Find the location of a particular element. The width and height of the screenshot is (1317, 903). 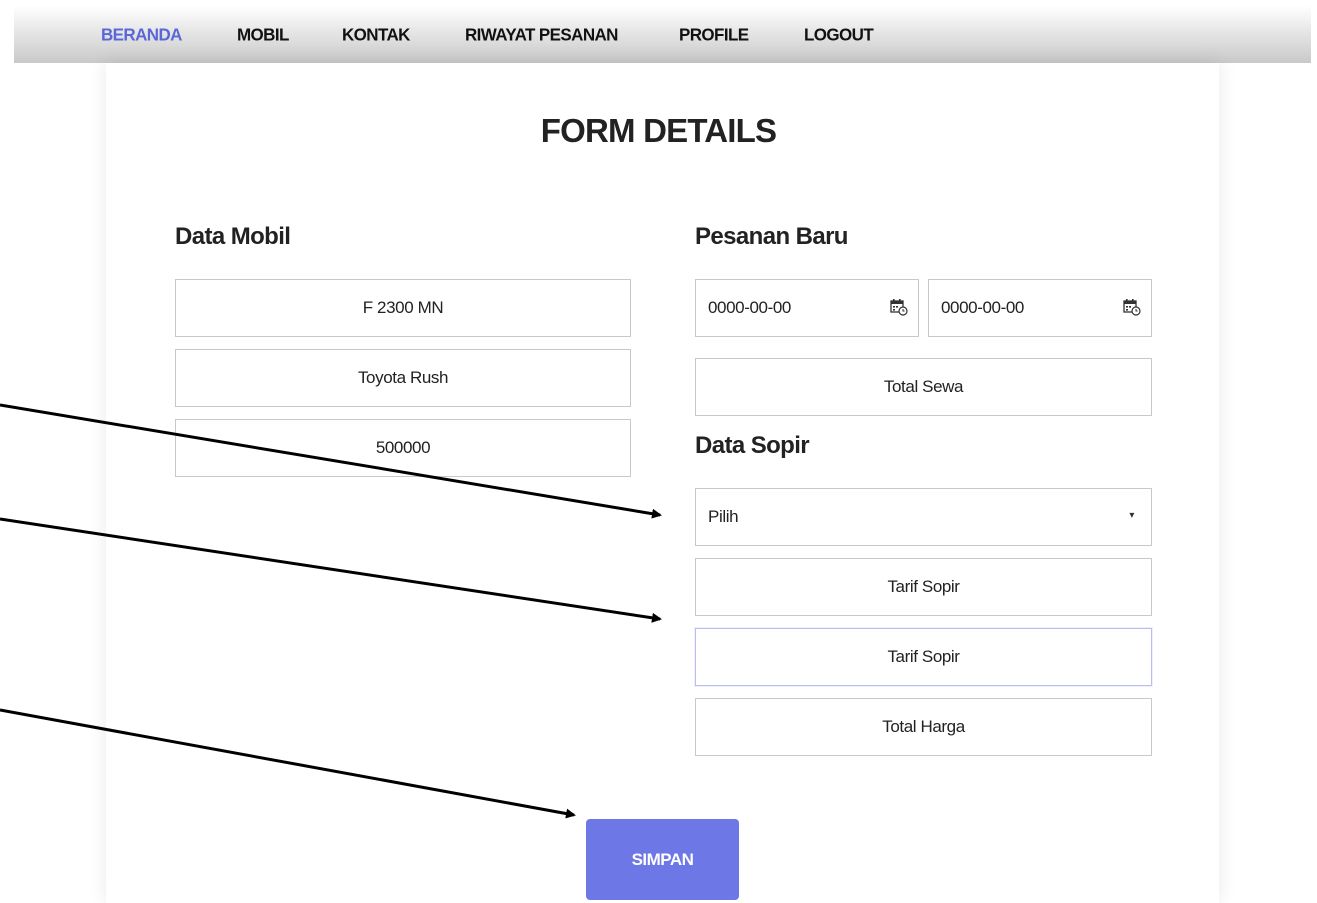

price-field: 500000 is located at coordinates (403, 448).